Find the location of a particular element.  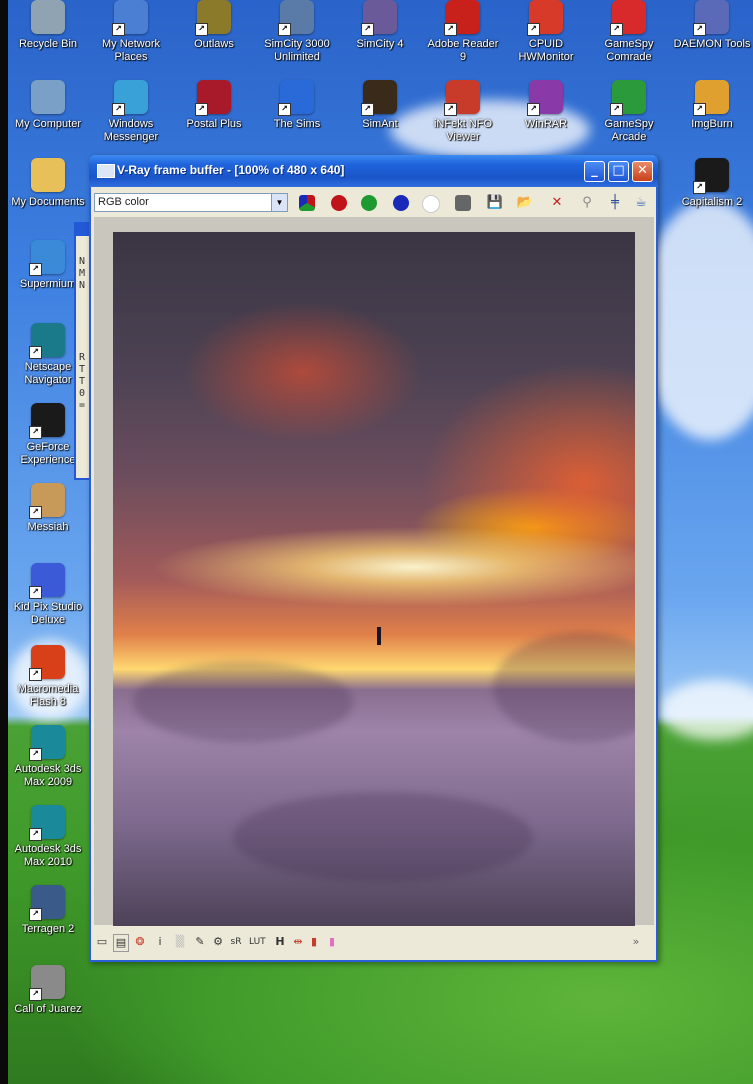

compare-icon: ▮ is located at coordinates (332, 942).